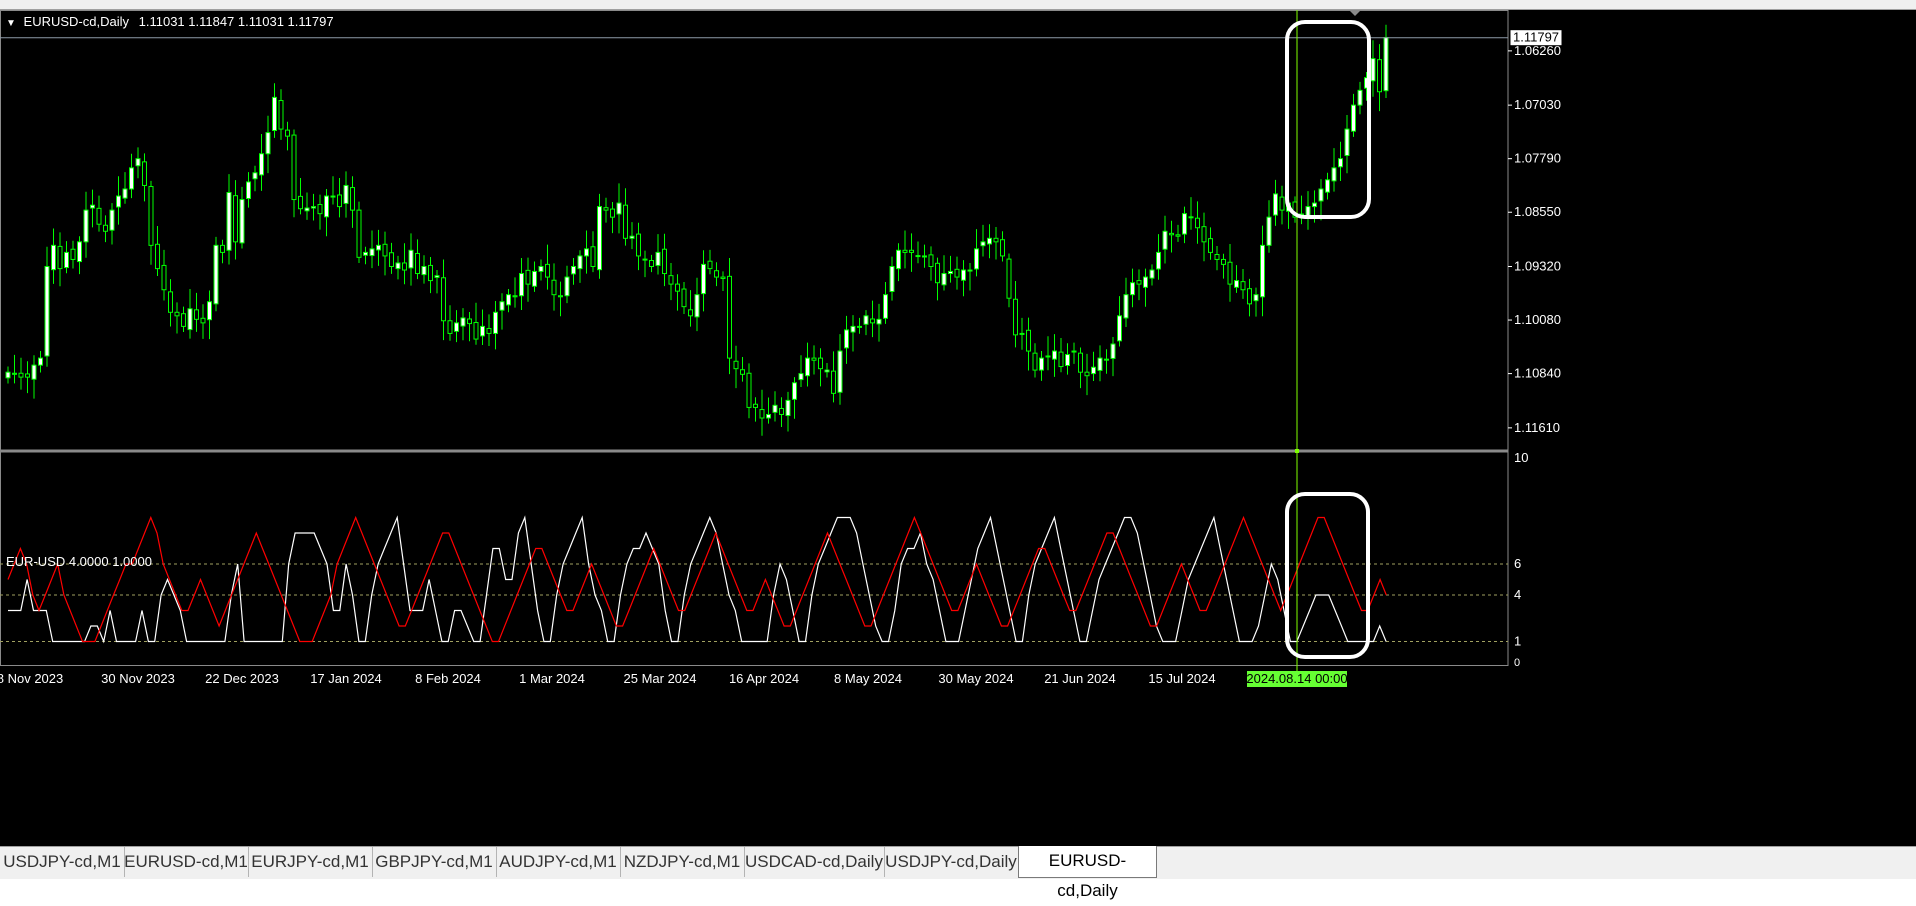 The width and height of the screenshot is (1916, 906). I want to click on date-axis-label: 8 Nov 2023, so click(31, 678).